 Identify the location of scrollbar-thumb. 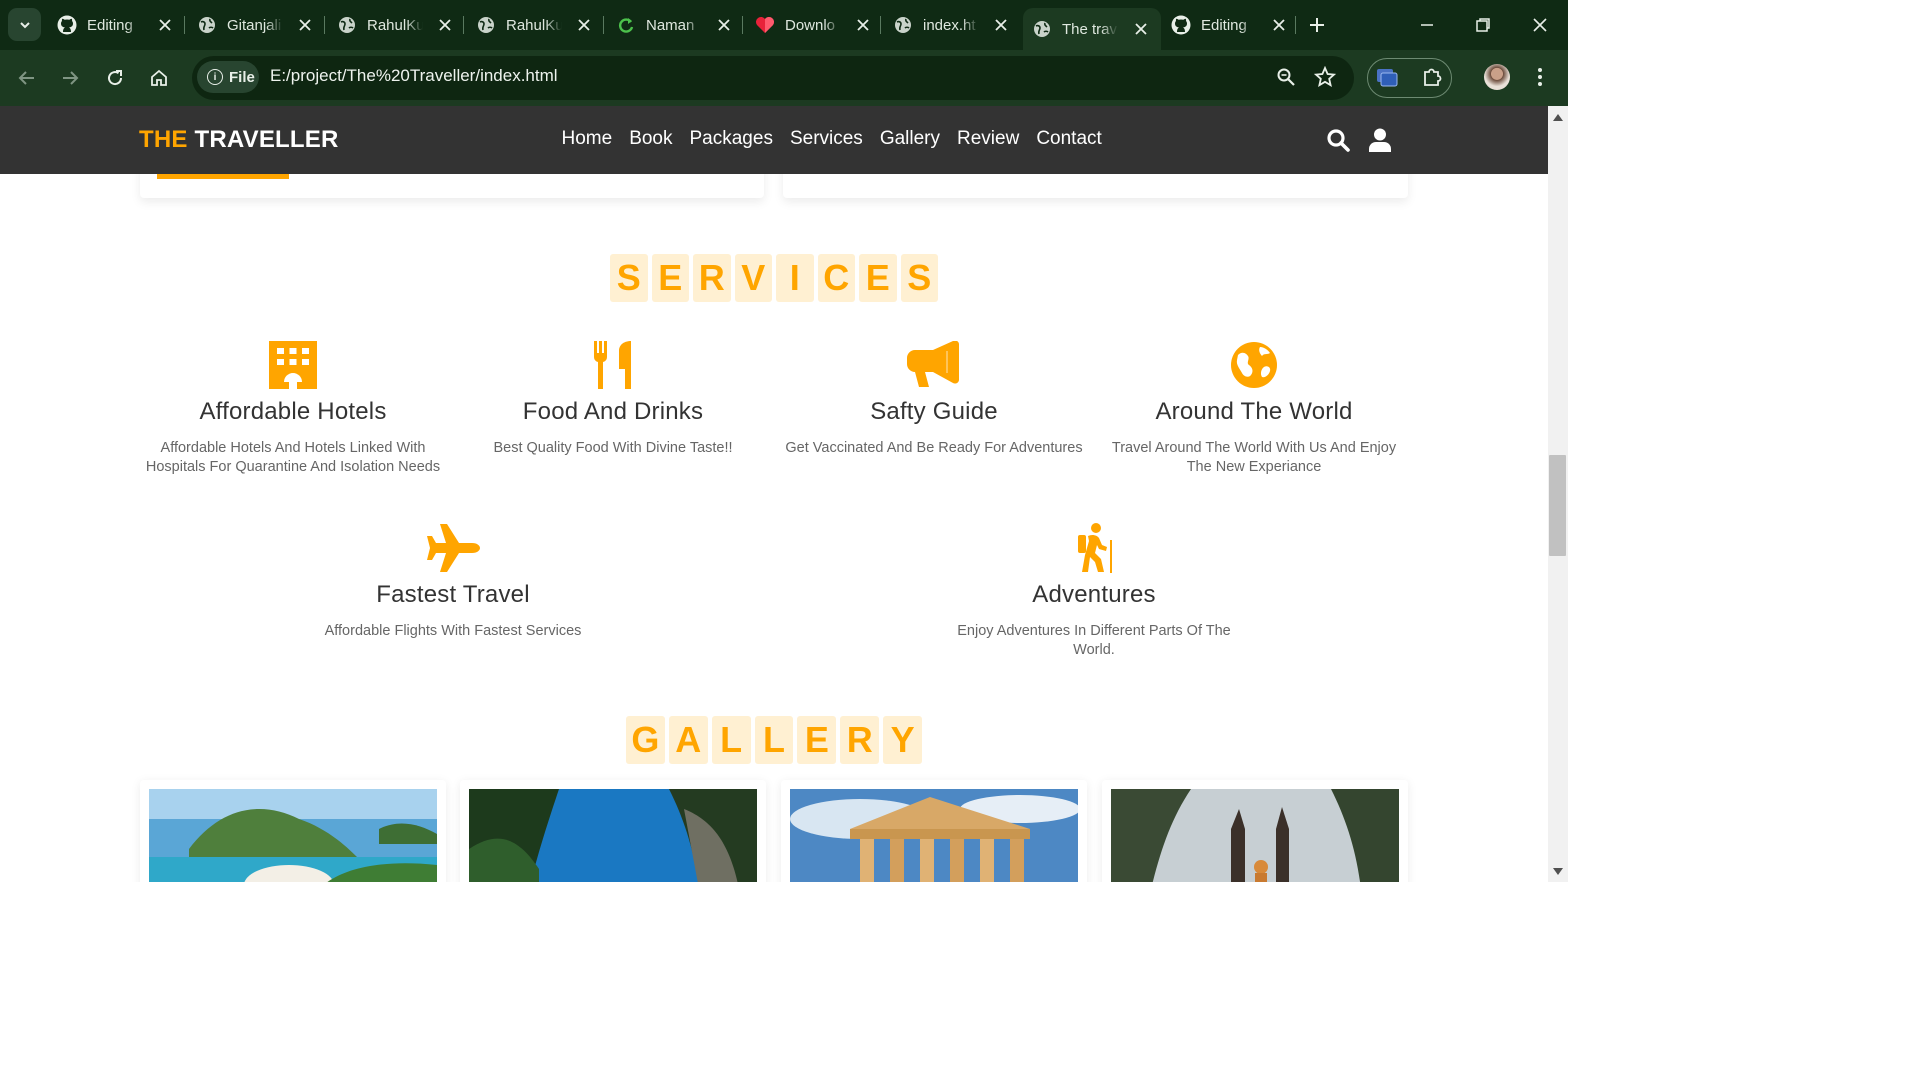
(1557, 505).